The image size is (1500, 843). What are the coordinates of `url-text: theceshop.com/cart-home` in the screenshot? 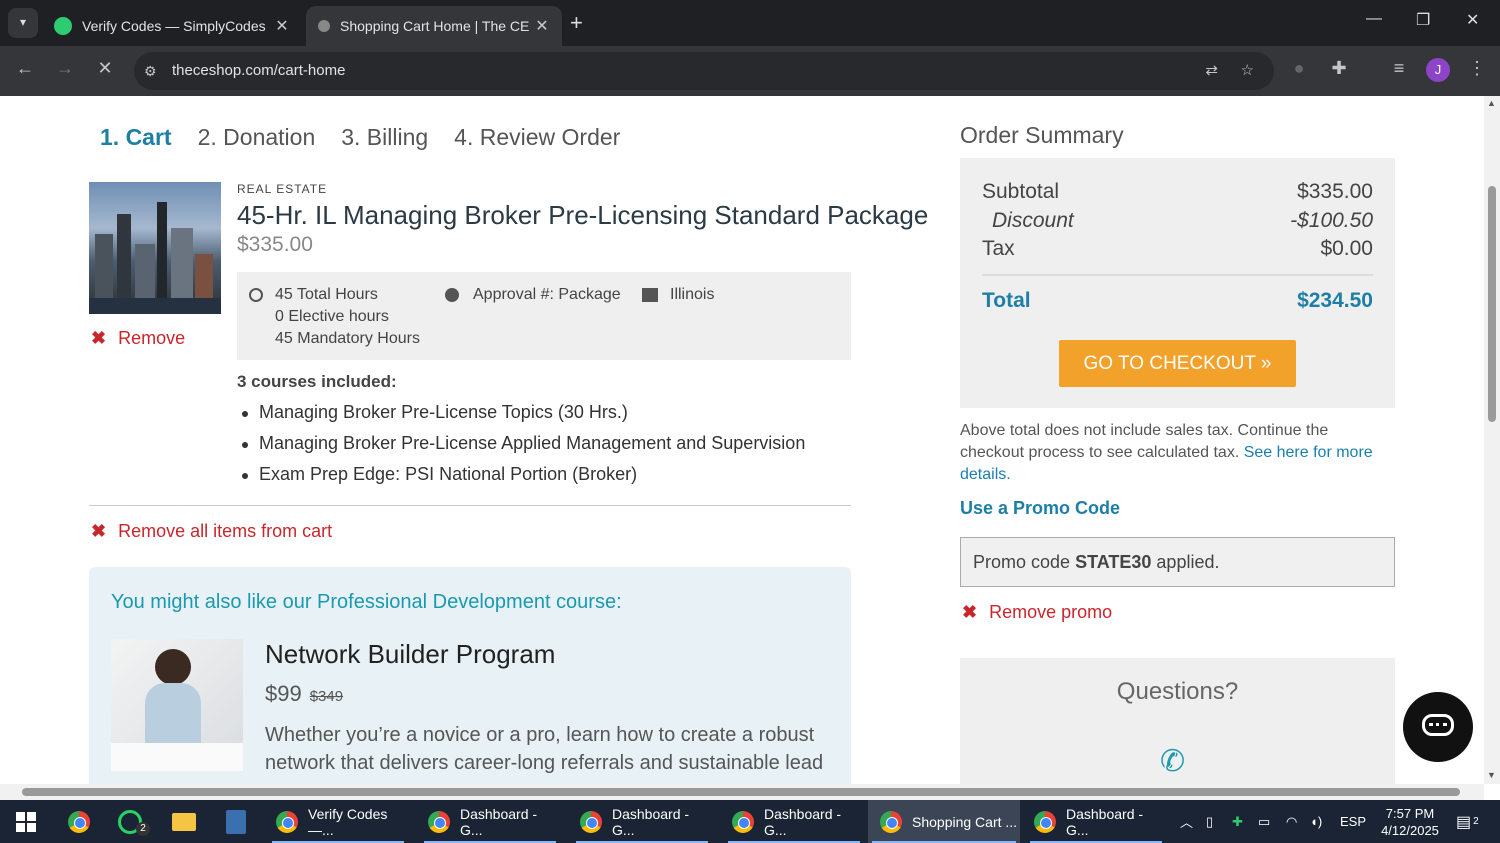 It's located at (259, 70).